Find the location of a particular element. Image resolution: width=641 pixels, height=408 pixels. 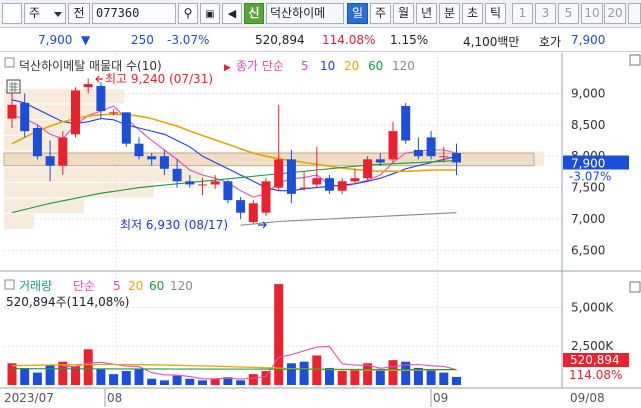

speaker-icon: ◀ is located at coordinates (232, 13).